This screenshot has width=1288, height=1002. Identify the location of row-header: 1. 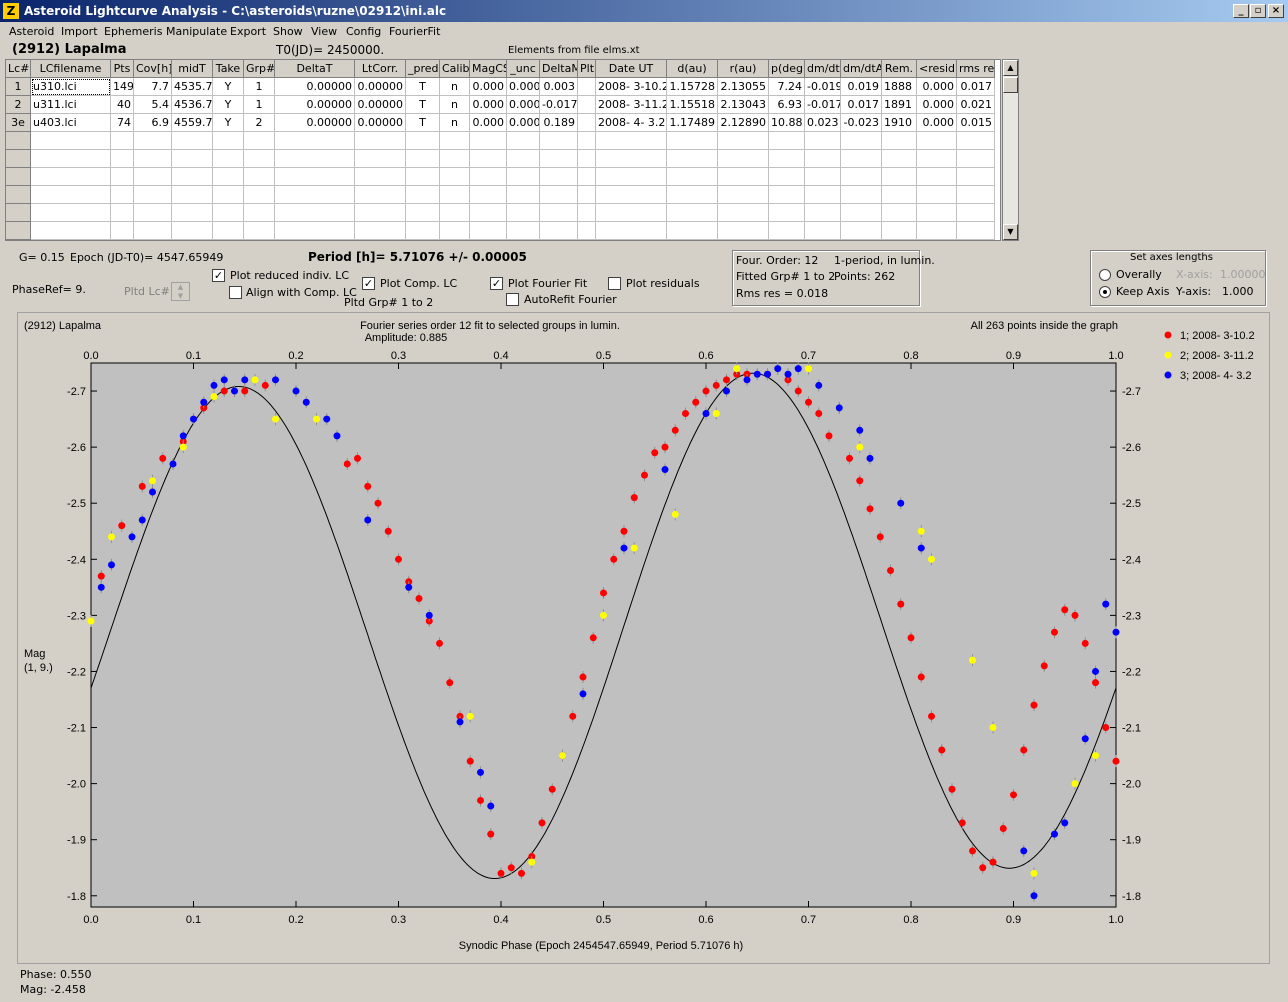
(18, 87).